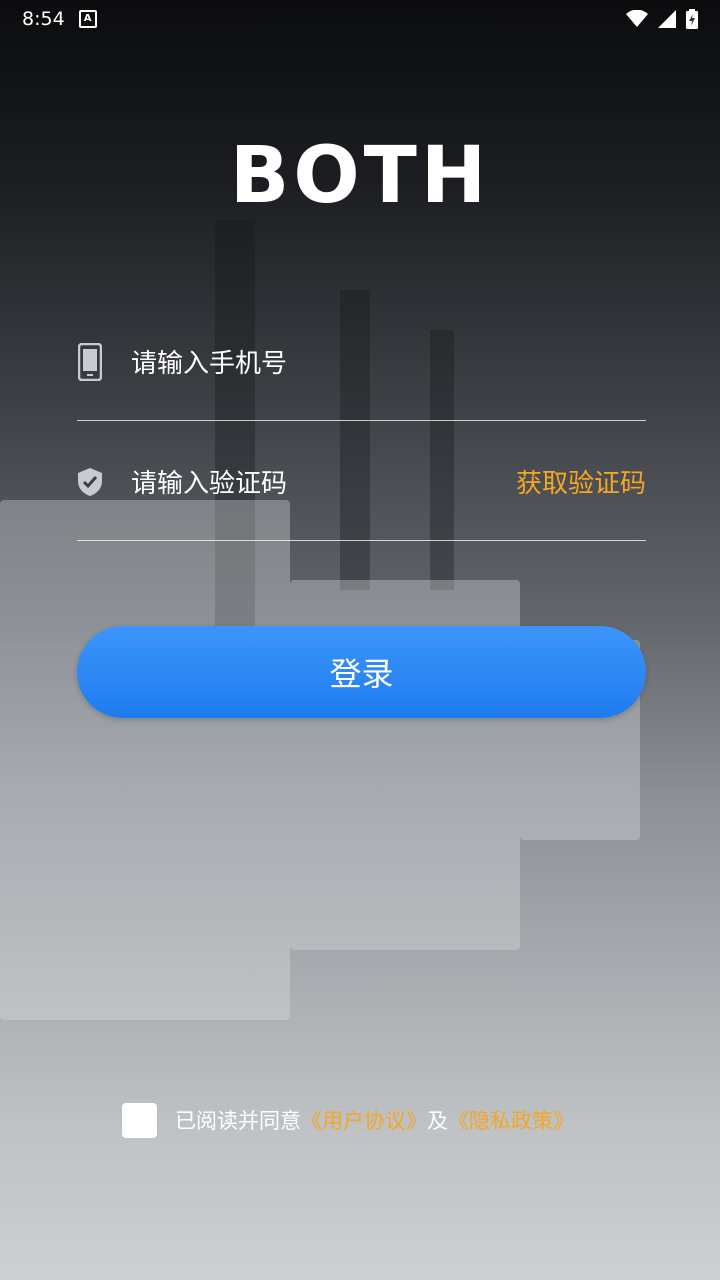 Image resolution: width=720 pixels, height=1280 pixels. What do you see at coordinates (388, 361) in the screenshot?
I see `phone-input: 请输入手机号` at bounding box center [388, 361].